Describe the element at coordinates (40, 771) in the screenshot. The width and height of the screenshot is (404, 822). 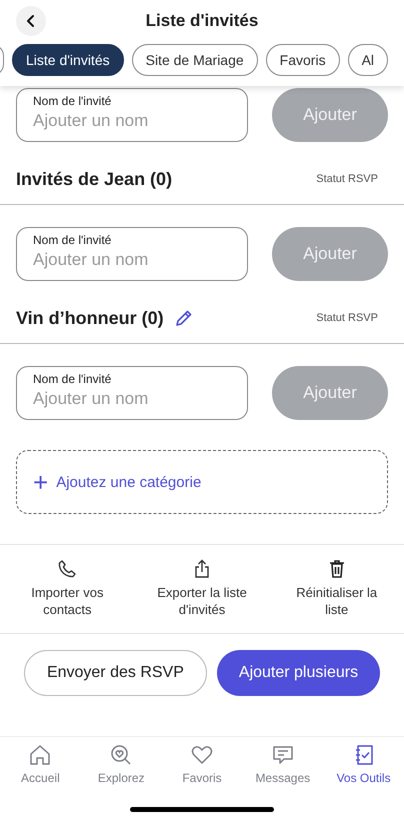
I see `nav-tab: Accueil` at that location.